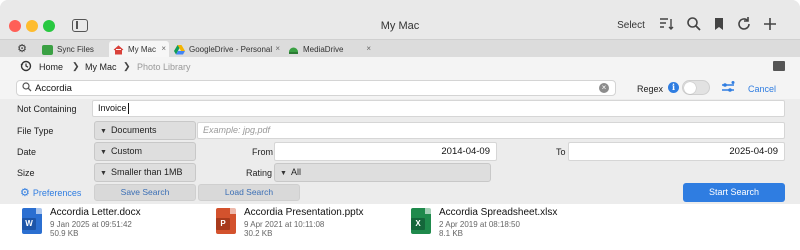 The height and width of the screenshot is (250, 800). What do you see at coordinates (145, 151) in the screenshot?
I see `date-select: ▼ Custom` at bounding box center [145, 151].